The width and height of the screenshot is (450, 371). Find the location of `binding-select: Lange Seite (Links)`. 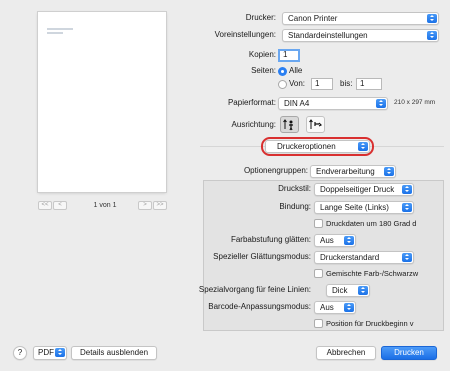

binding-select: Lange Seite (Links) is located at coordinates (364, 207).